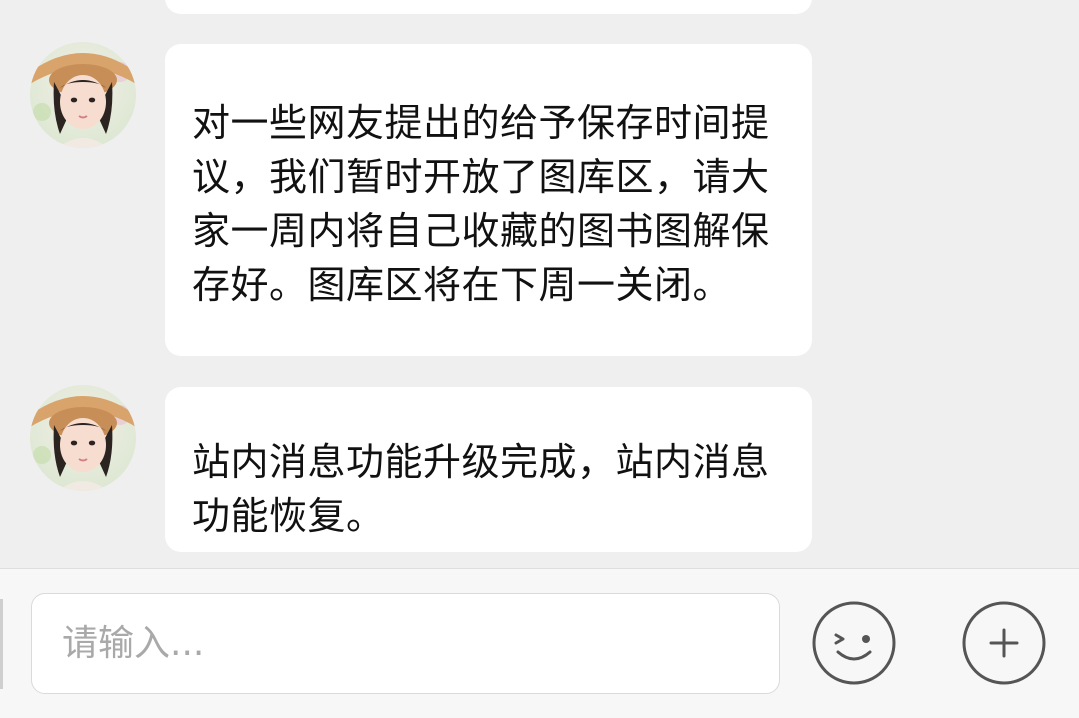  I want to click on add-attachment-button, so click(1004, 643).